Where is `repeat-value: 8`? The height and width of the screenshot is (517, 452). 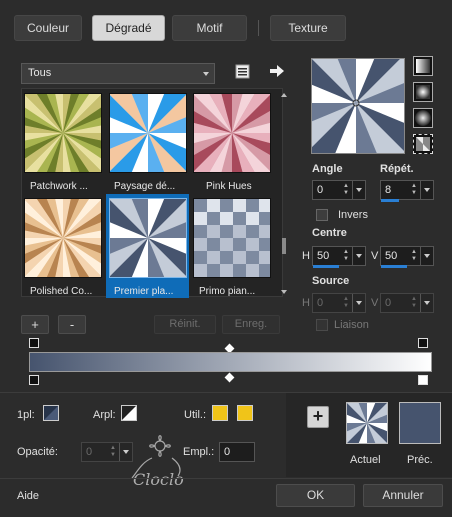 repeat-value: 8 is located at coordinates (388, 190).